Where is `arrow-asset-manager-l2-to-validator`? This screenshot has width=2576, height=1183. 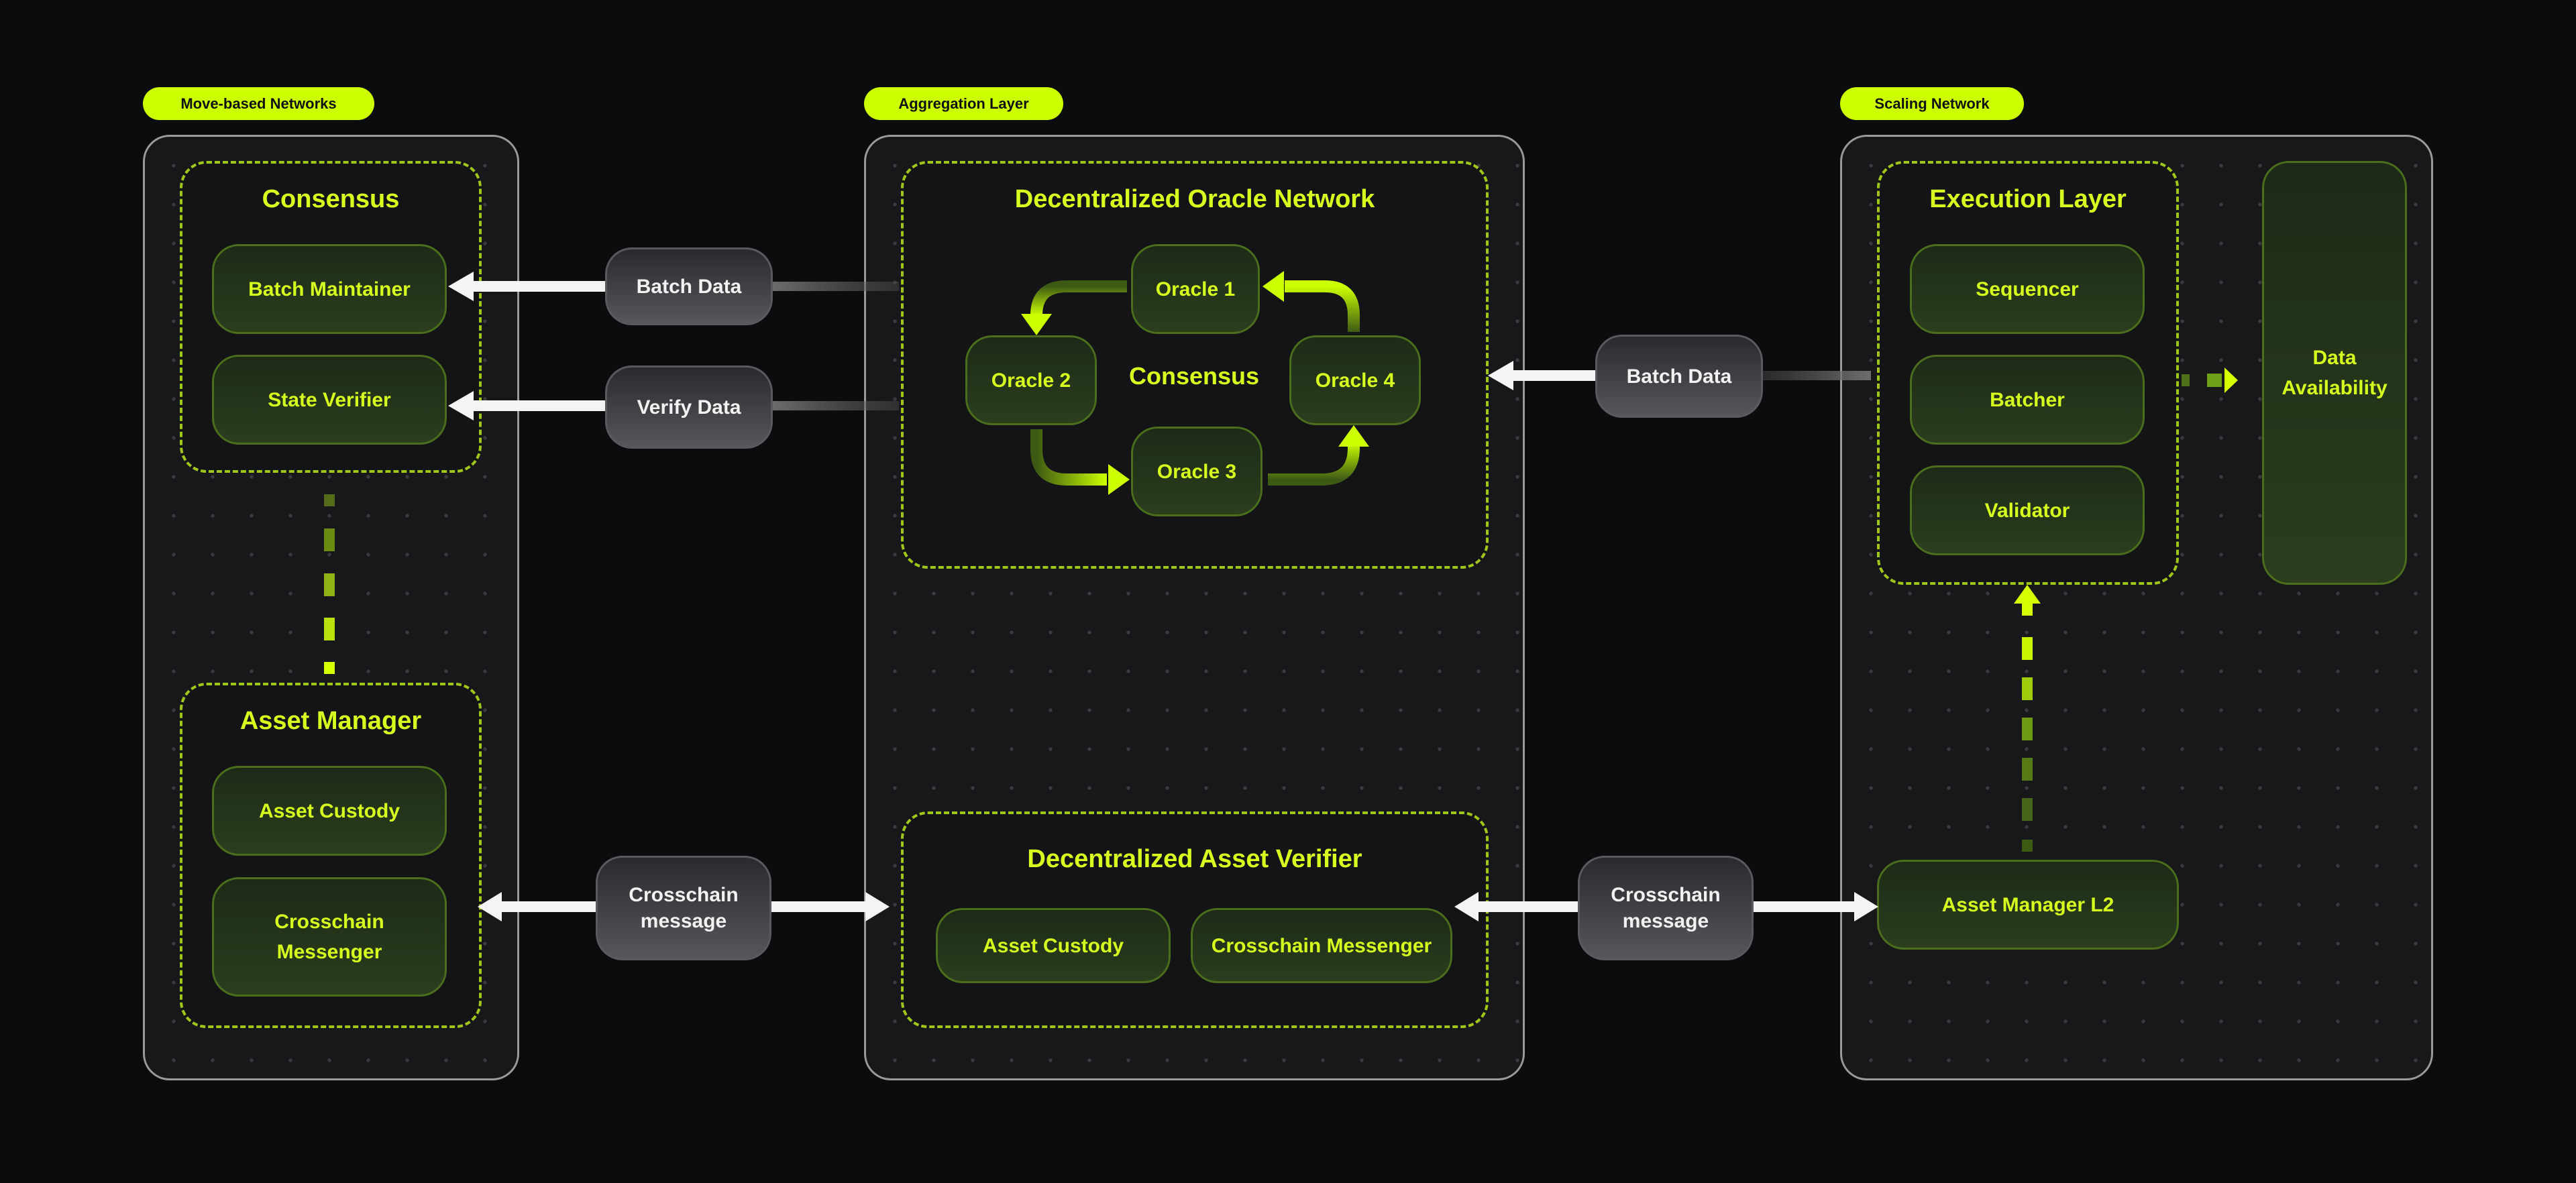 arrow-asset-manager-l2-to-validator is located at coordinates (2027, 718).